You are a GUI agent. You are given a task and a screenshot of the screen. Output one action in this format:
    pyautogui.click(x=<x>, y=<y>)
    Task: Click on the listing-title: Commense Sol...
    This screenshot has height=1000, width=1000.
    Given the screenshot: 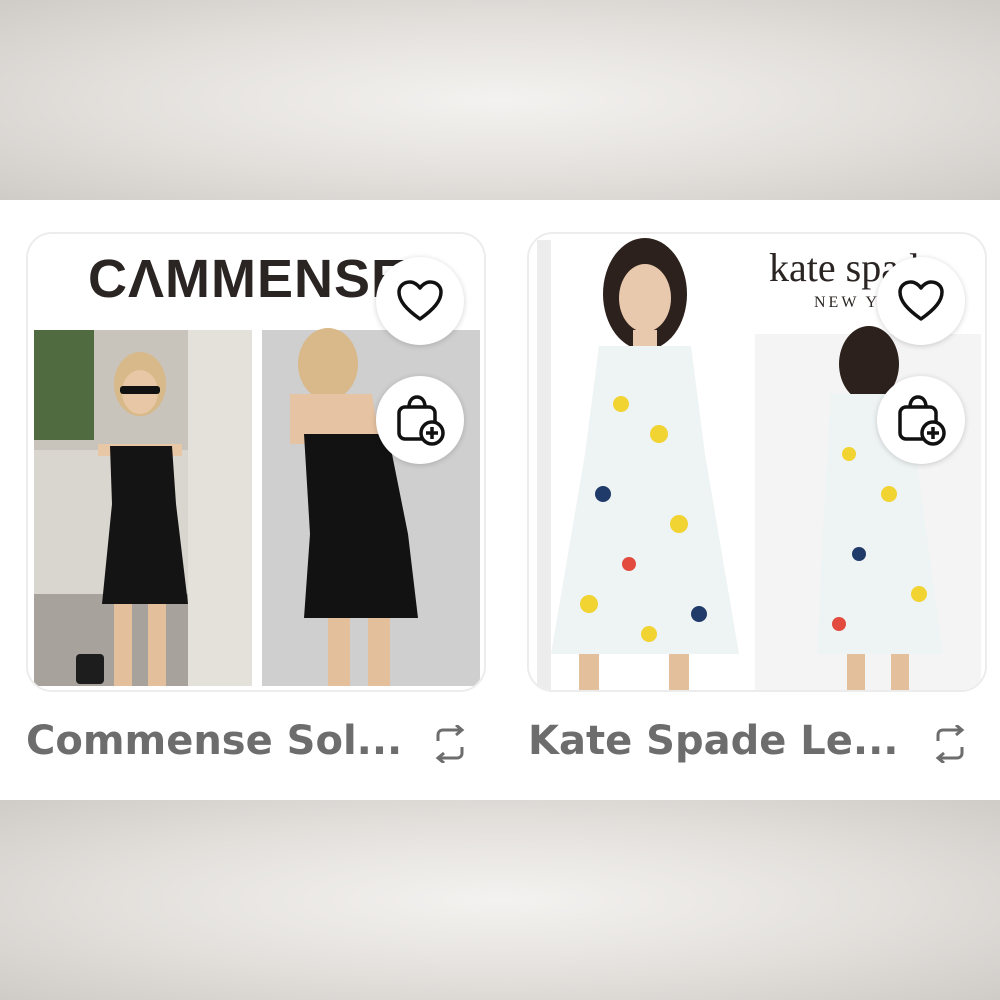 What is the action you would take?
    pyautogui.click(x=214, y=741)
    